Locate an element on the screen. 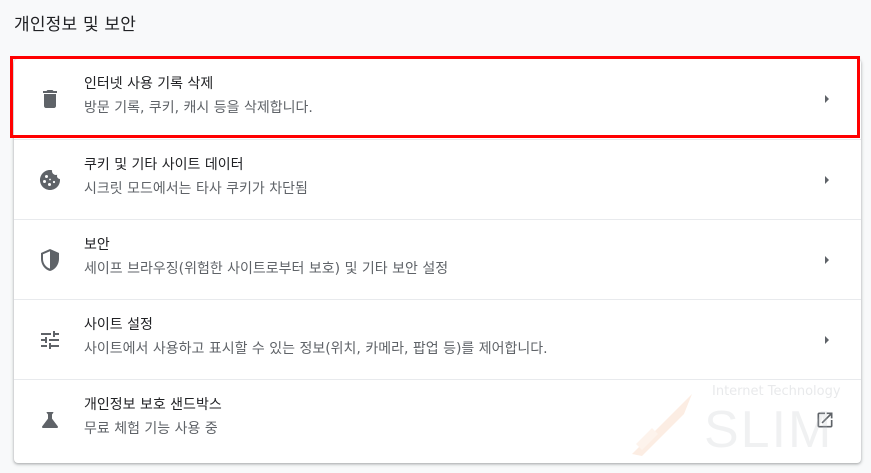  row-label: 인터넷 사용 기록 삭제 is located at coordinates (149, 84).